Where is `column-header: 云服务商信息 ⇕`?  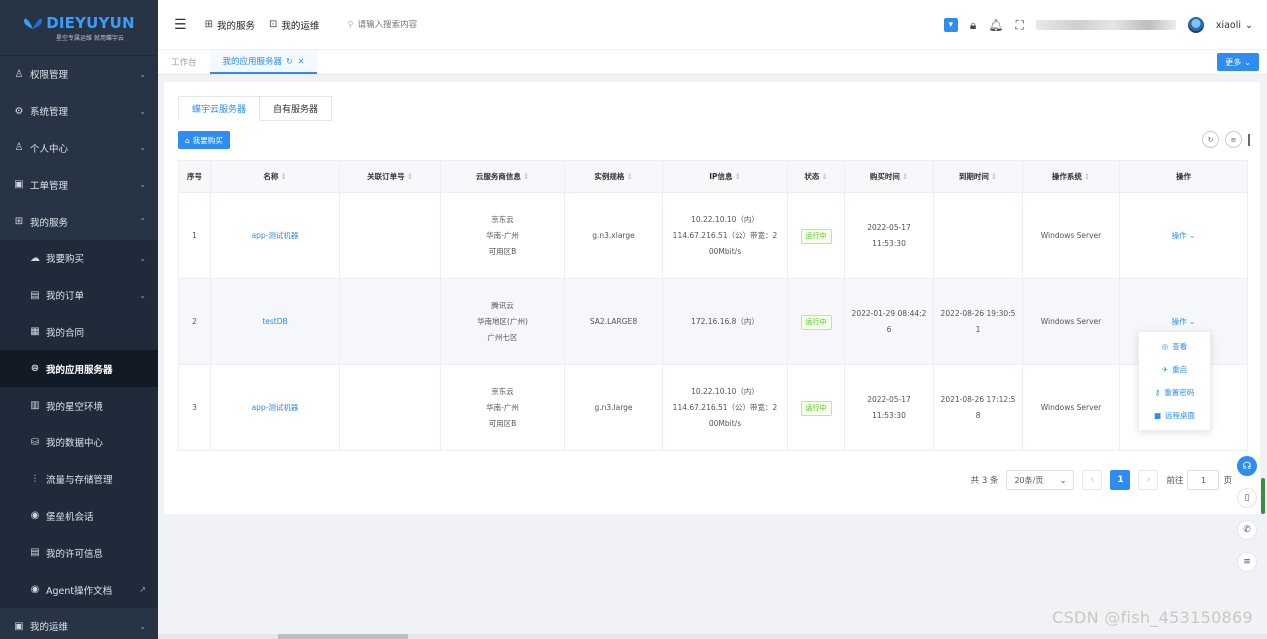 column-header: 云服务商信息 ⇕ is located at coordinates (502, 176).